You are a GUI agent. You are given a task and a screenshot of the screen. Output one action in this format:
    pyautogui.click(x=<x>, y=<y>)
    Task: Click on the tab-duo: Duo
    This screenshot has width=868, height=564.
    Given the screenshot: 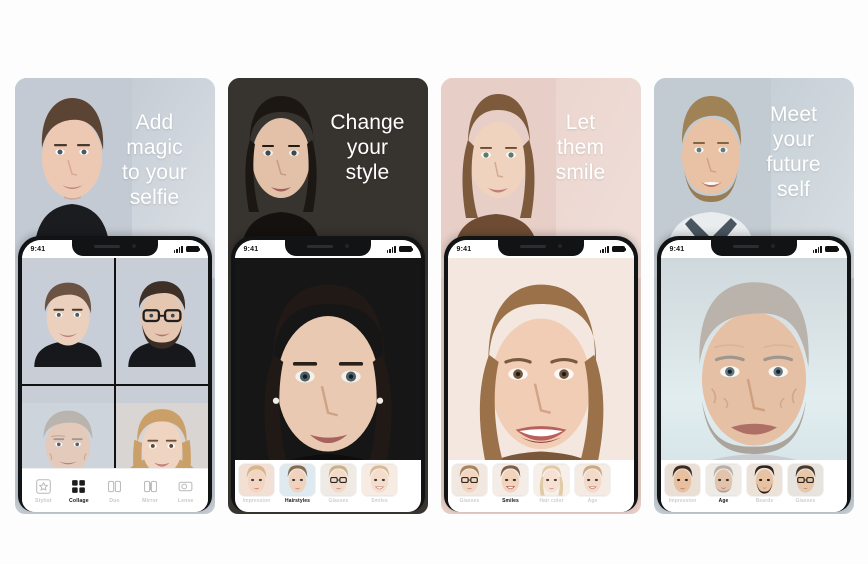 What is the action you would take?
    pyautogui.click(x=114, y=491)
    